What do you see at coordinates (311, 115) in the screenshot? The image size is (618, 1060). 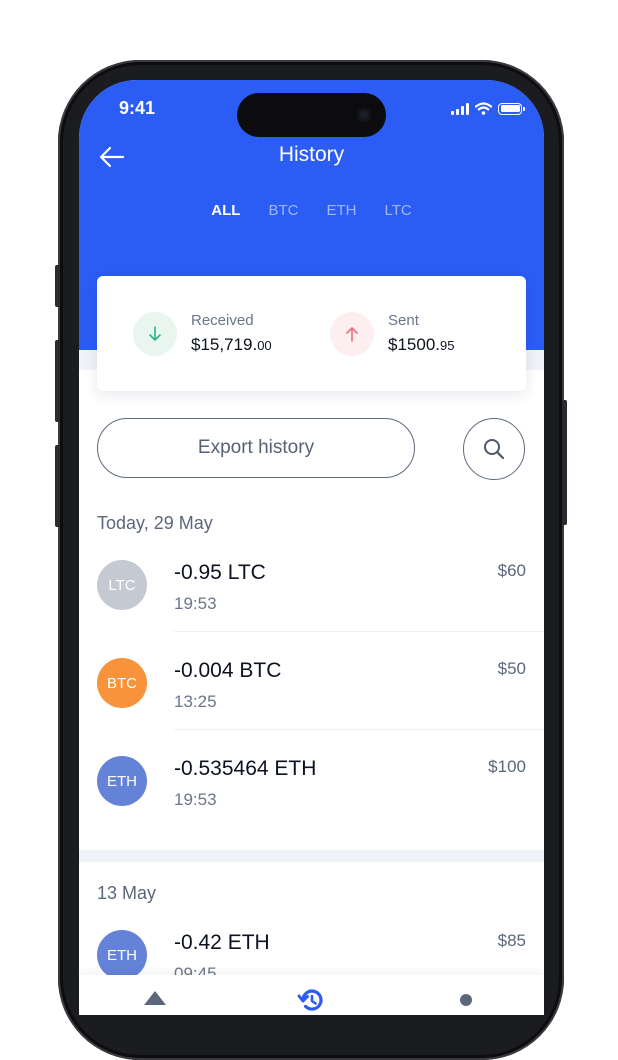 I see `dynamic-island` at bounding box center [311, 115].